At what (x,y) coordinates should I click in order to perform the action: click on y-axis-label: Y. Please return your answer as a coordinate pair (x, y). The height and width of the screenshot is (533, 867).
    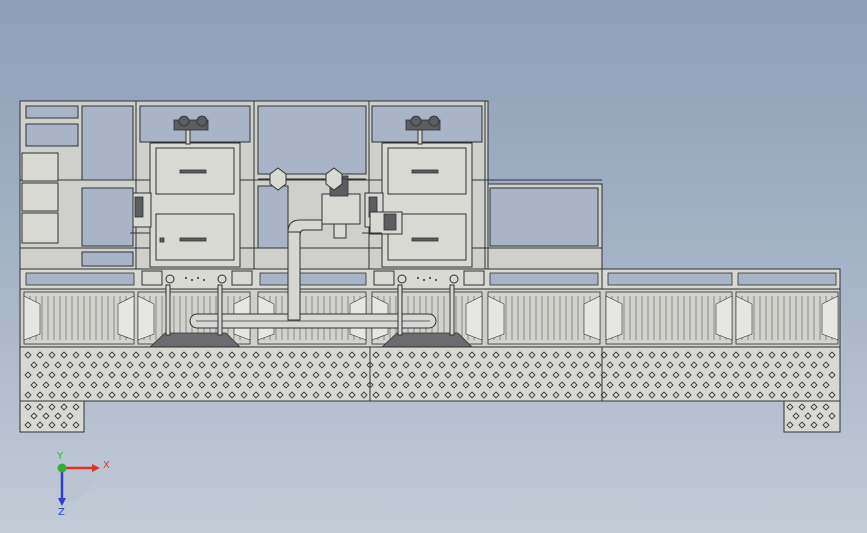
    Looking at the image, I should click on (60, 456).